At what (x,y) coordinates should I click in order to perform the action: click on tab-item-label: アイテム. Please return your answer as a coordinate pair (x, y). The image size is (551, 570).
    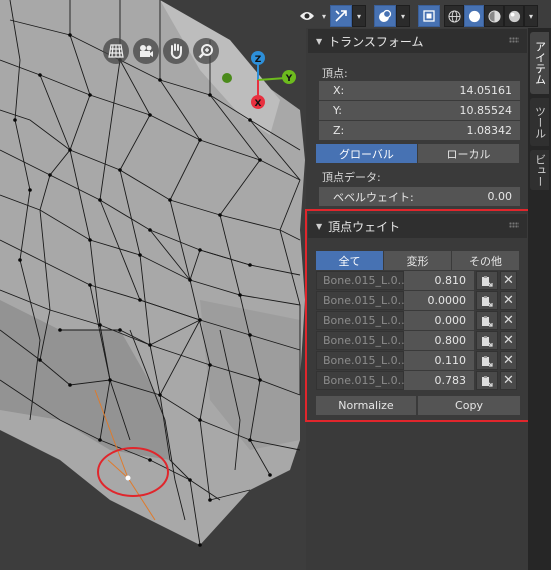
    Looking at the image, I should click on (540, 63).